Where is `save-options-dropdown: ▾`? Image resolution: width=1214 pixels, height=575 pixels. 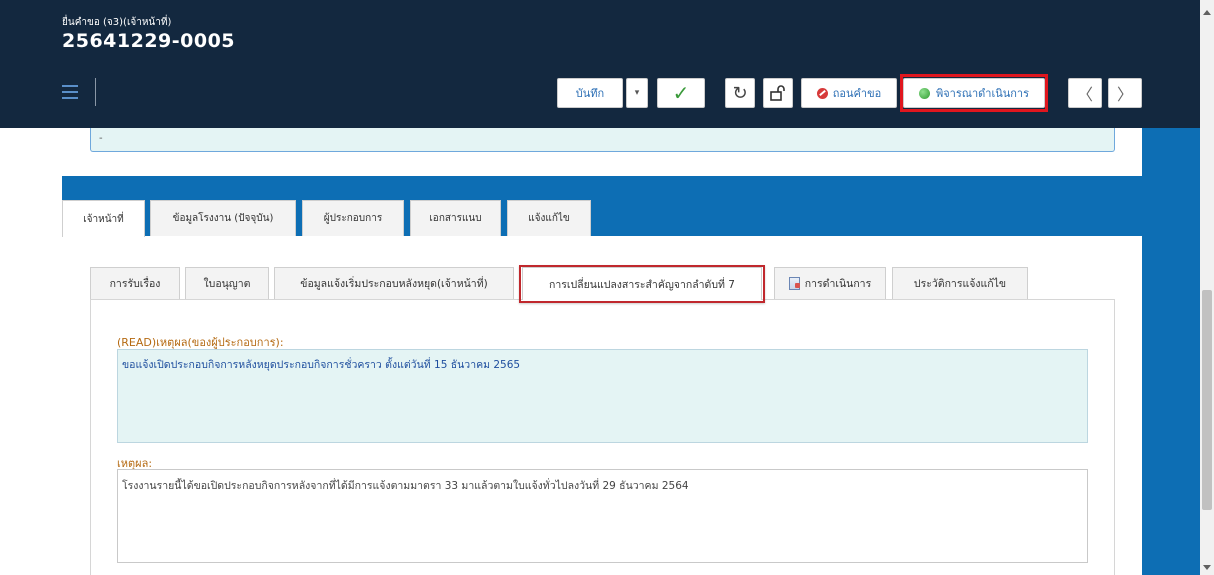 save-options-dropdown: ▾ is located at coordinates (637, 93).